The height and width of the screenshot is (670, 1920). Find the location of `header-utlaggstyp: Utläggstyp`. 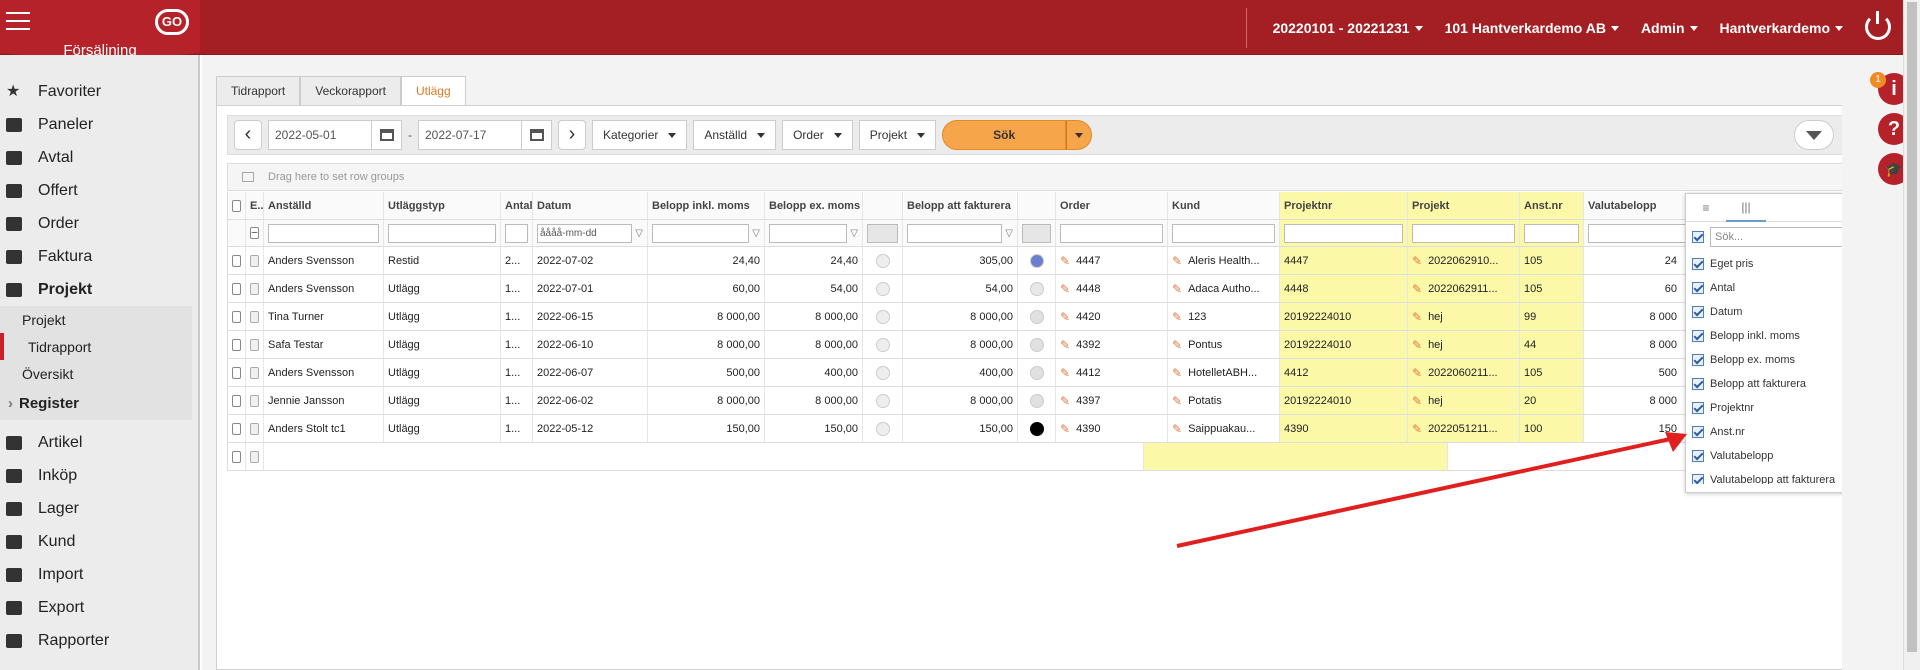

header-utlaggstyp: Utläggstyp is located at coordinates (442, 205).